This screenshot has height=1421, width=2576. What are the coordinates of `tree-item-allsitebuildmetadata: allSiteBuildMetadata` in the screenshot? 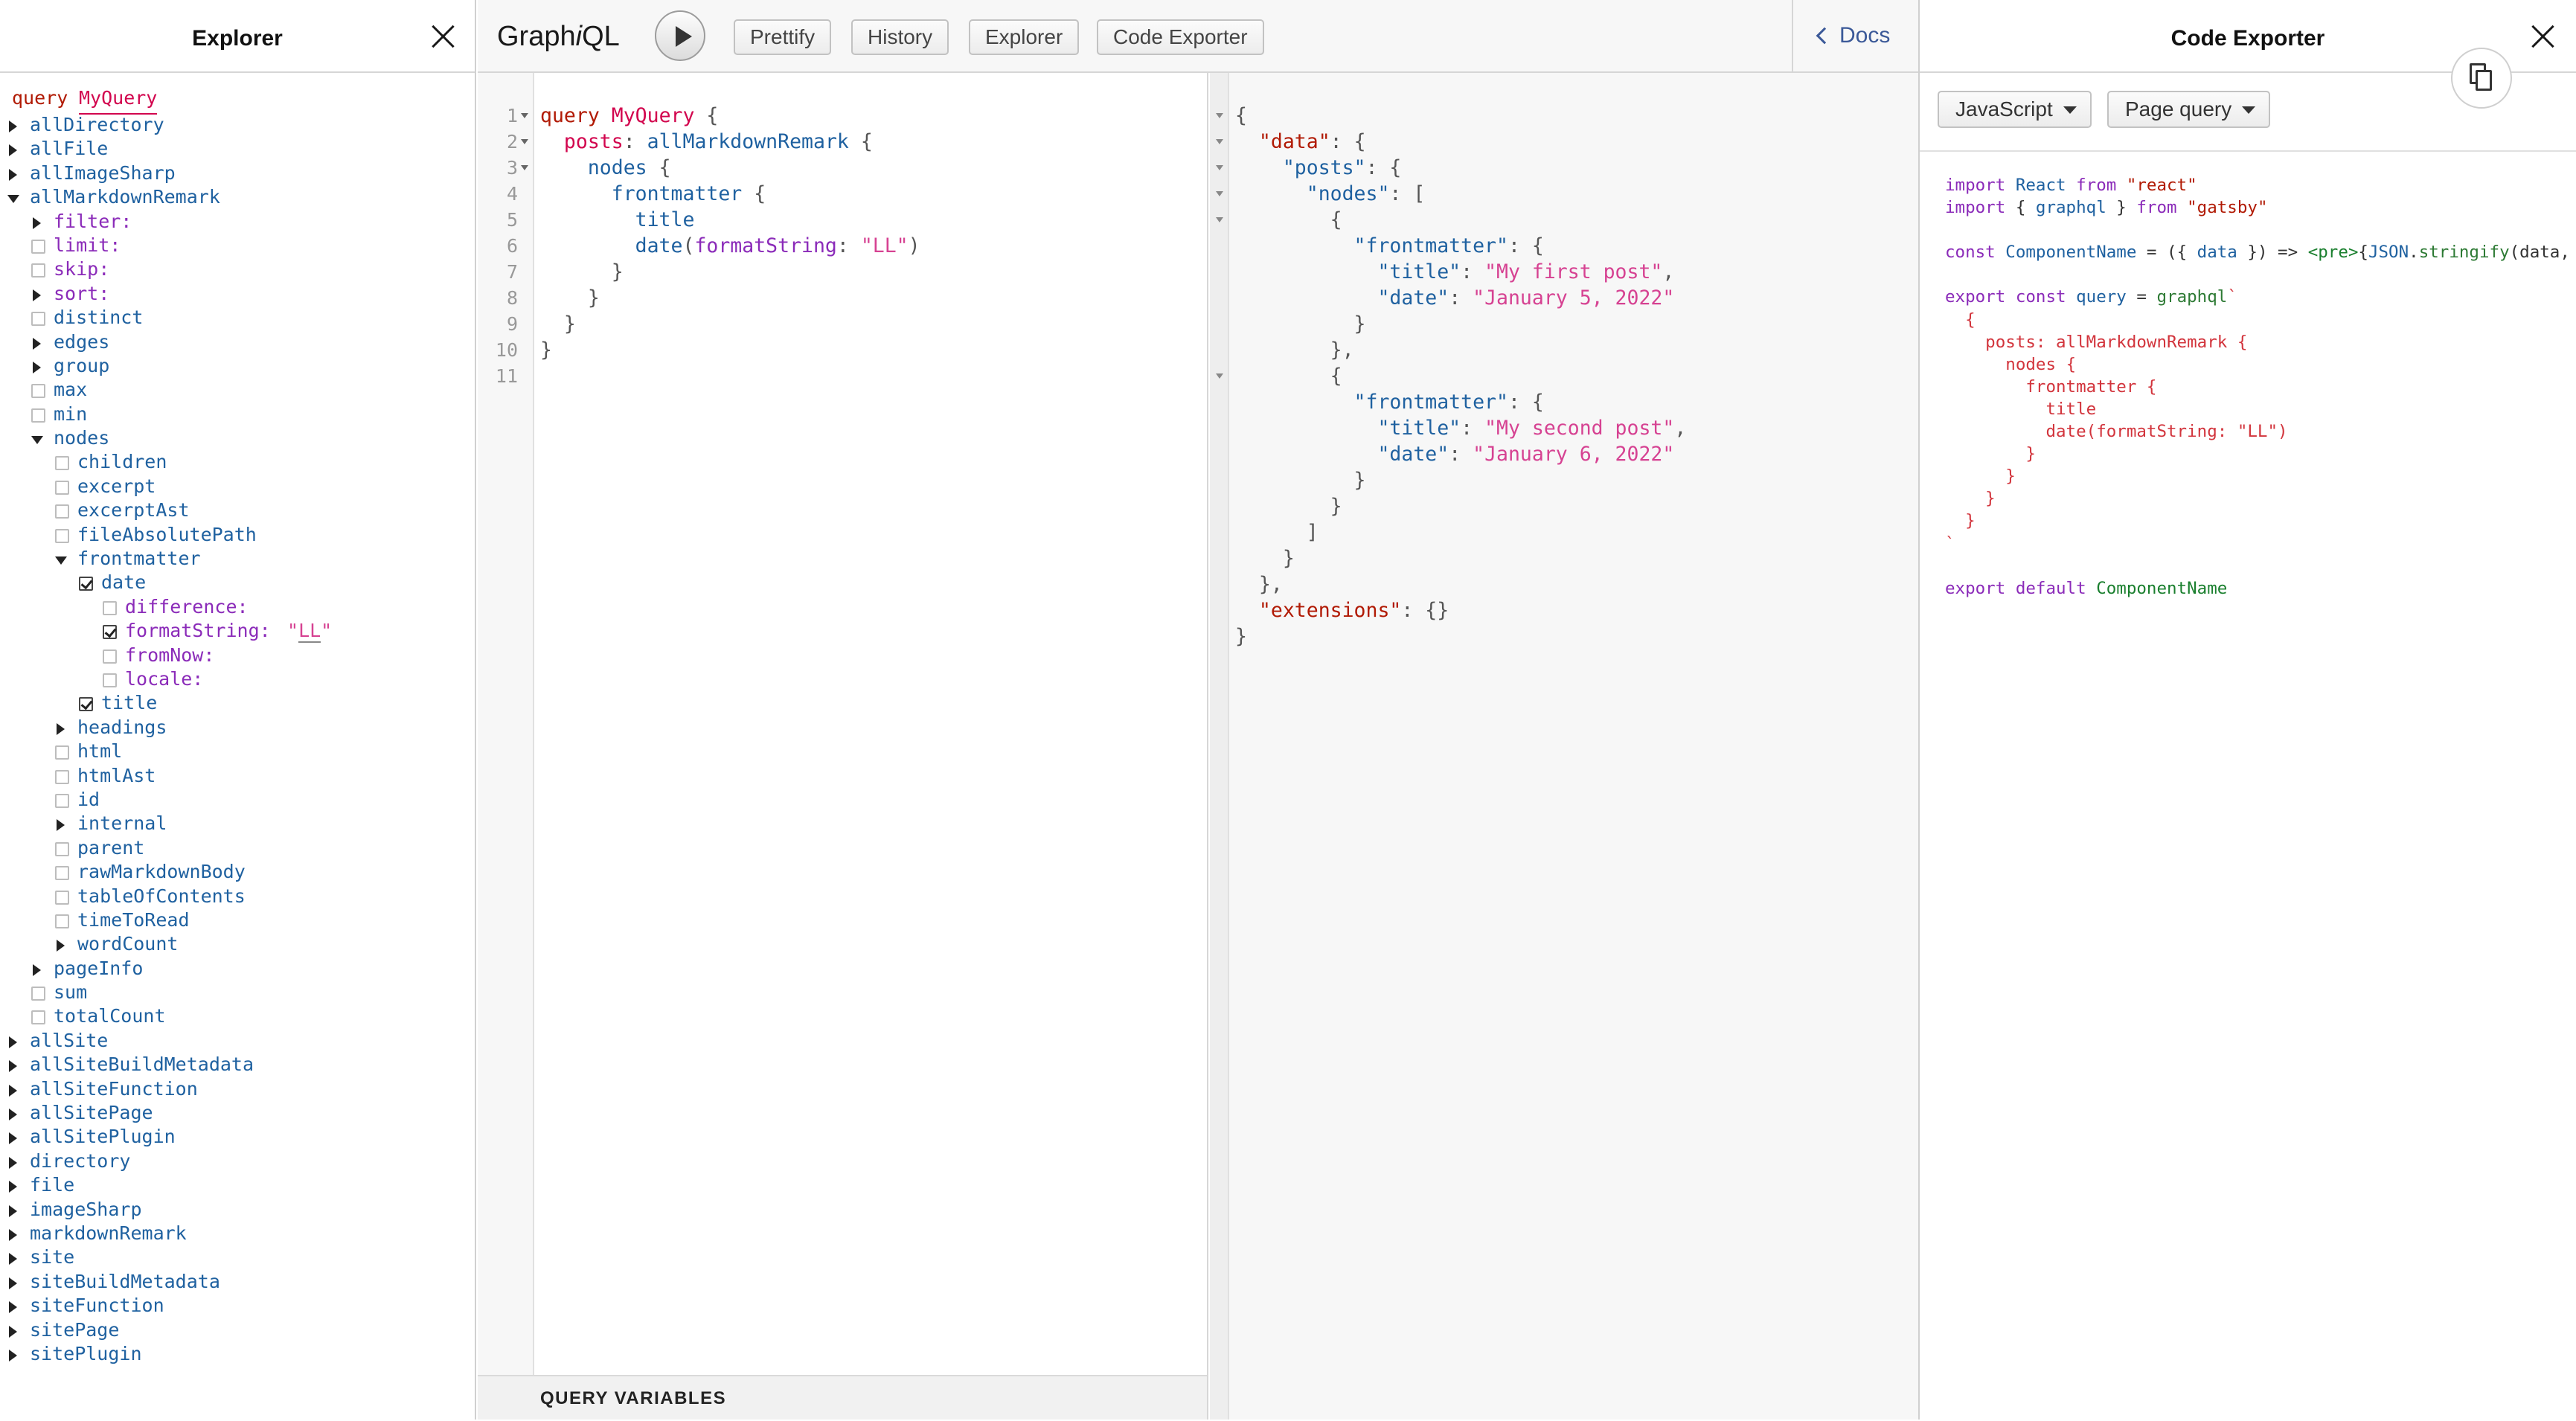 It's located at (238, 1065).